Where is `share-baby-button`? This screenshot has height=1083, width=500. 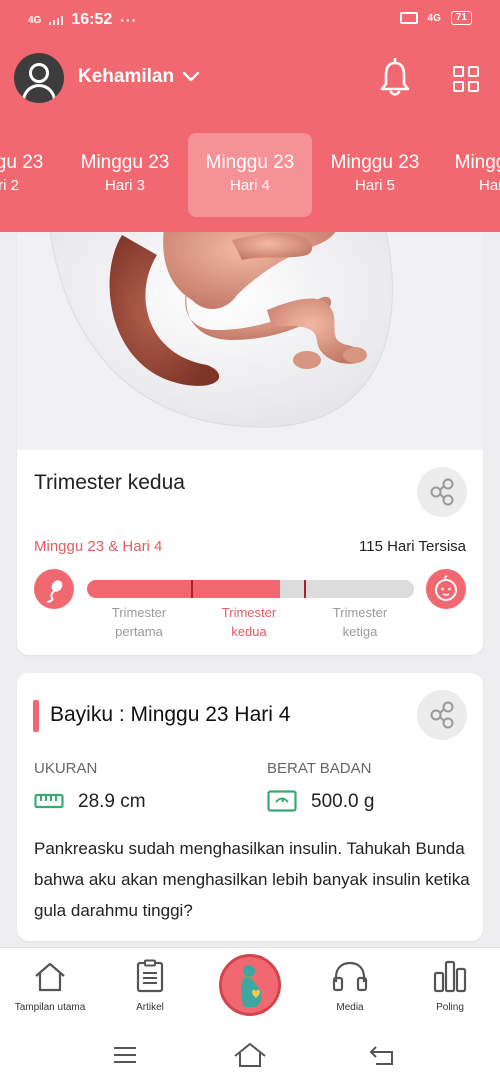 share-baby-button is located at coordinates (442, 715).